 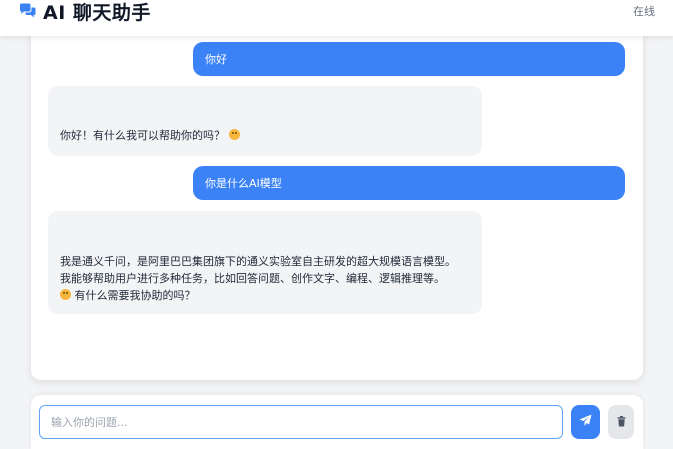 I want to click on paper-plane-icon, so click(x=585, y=422).